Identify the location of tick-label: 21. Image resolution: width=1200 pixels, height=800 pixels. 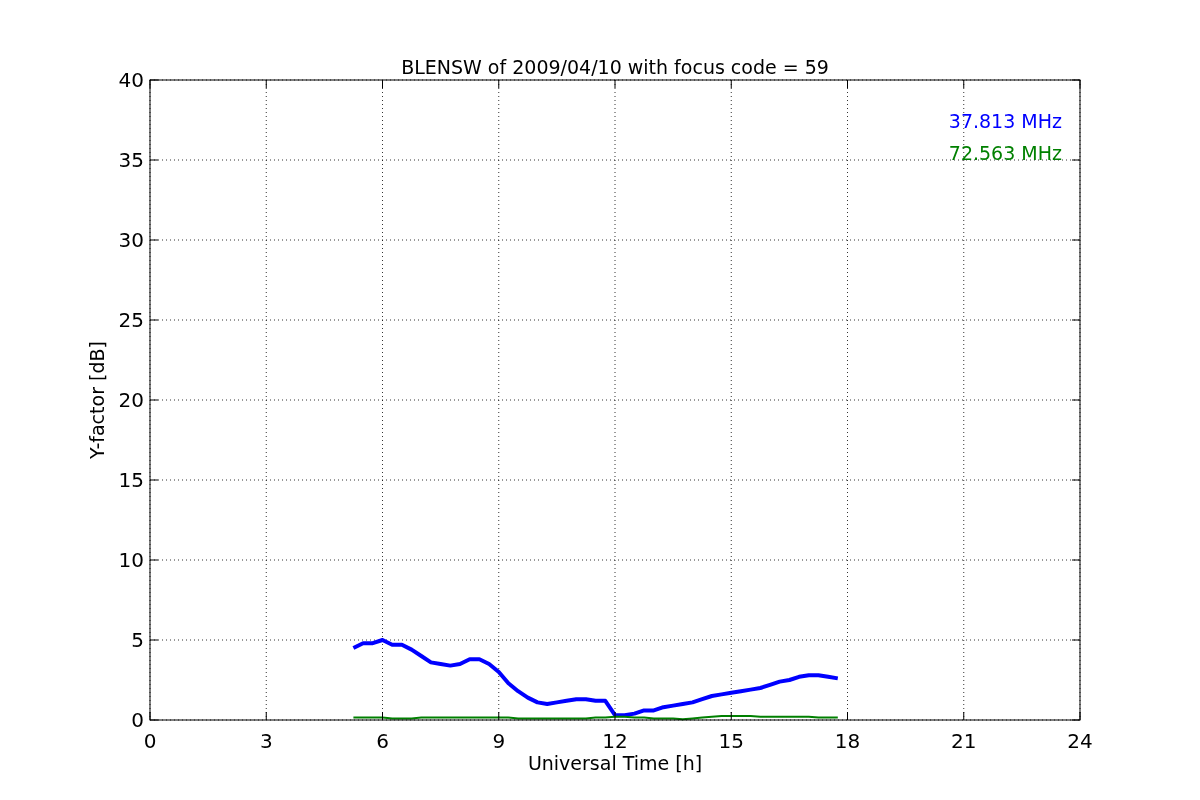
(964, 741).